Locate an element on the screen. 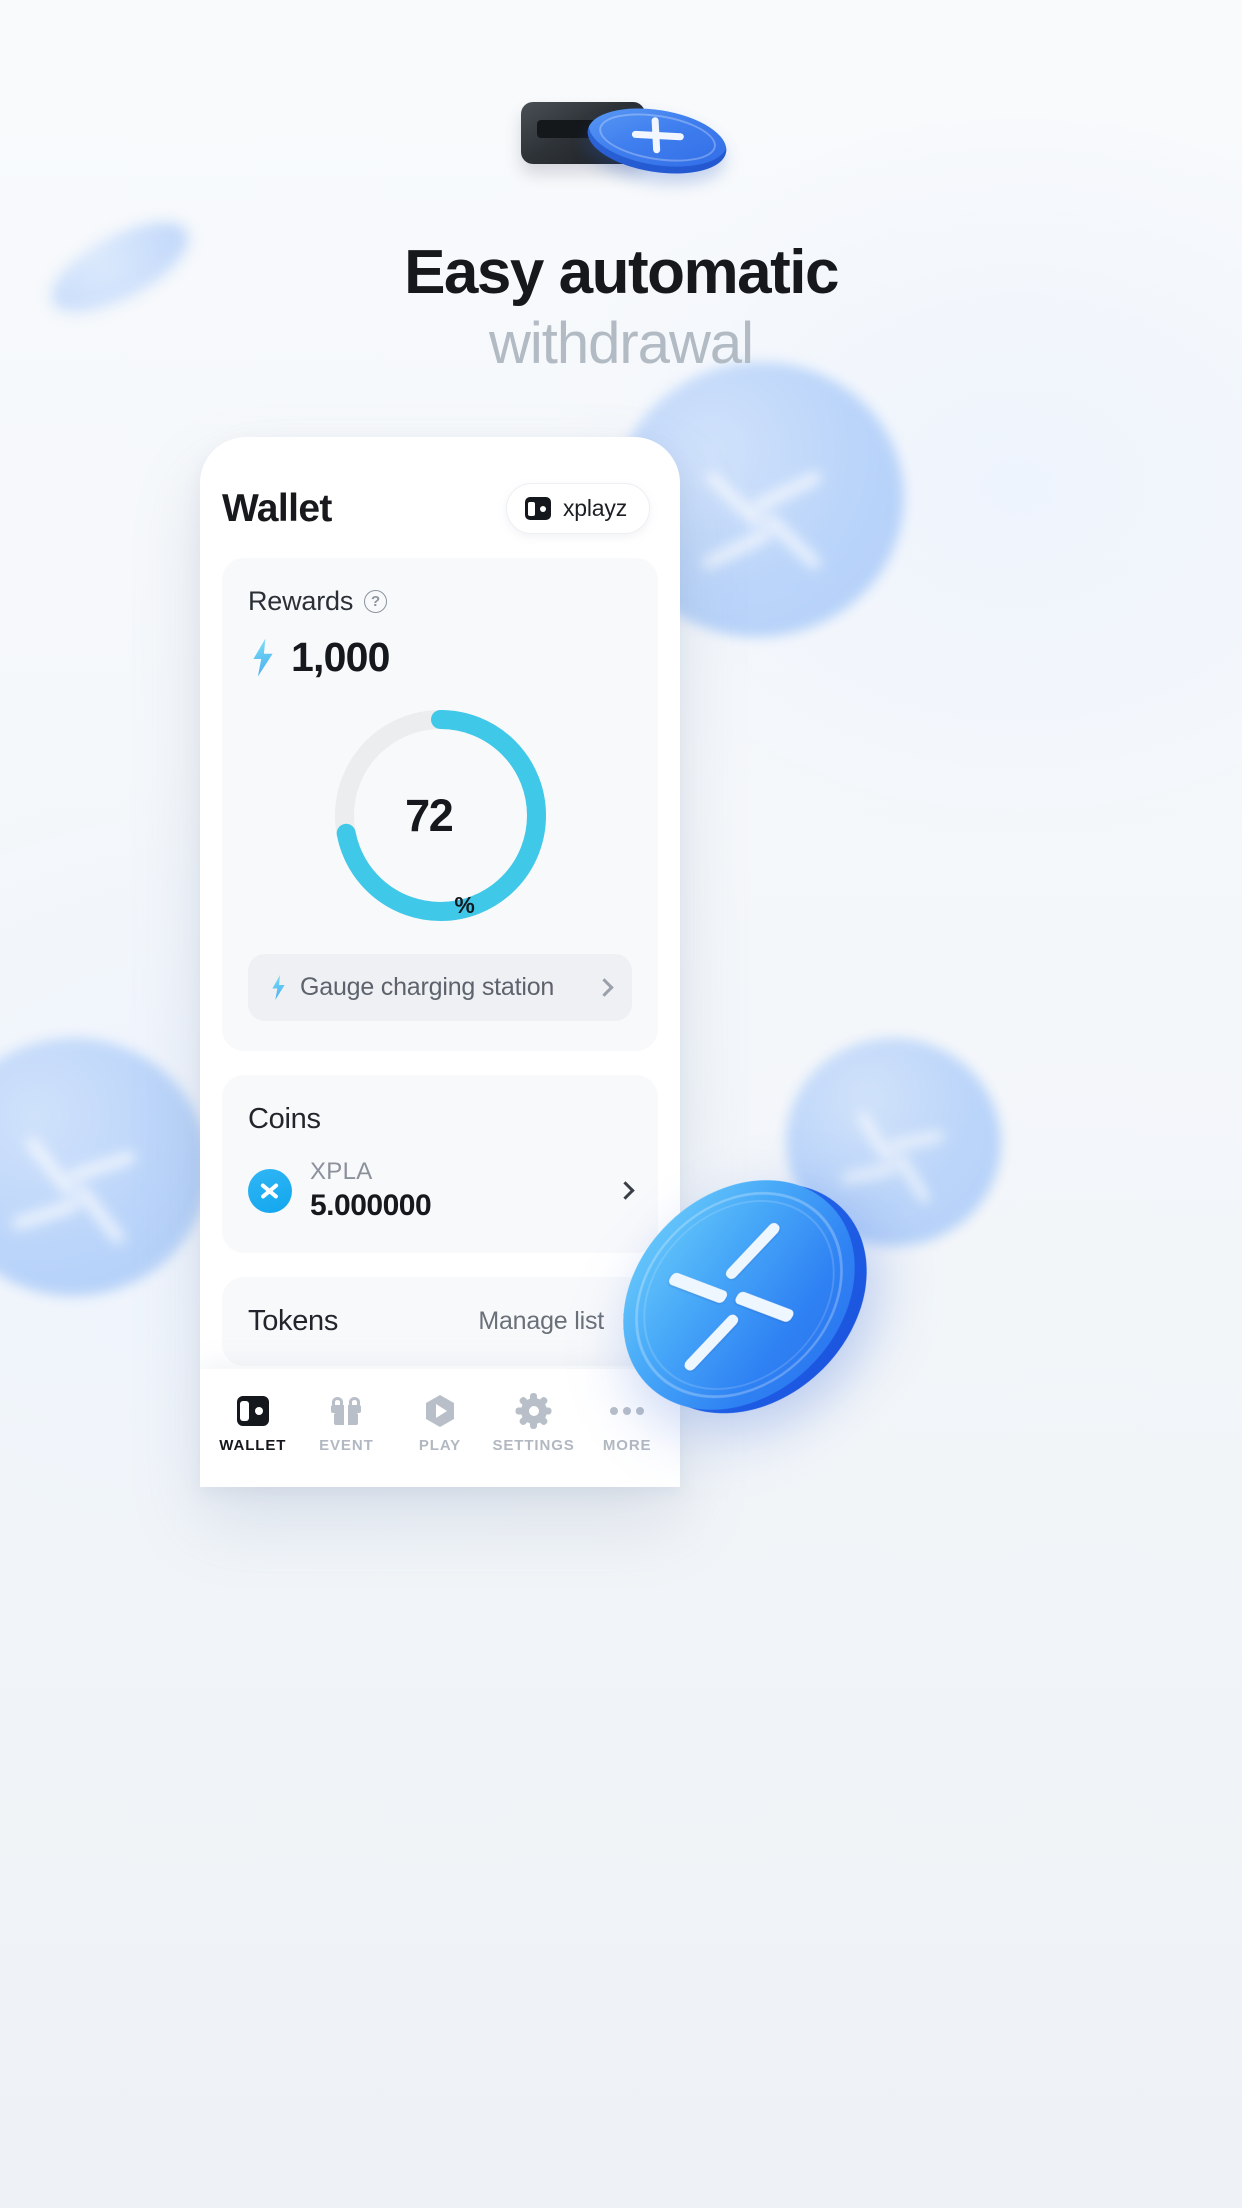 This screenshot has width=1242, height=2208. rewards-title: Rewards is located at coordinates (301, 601).